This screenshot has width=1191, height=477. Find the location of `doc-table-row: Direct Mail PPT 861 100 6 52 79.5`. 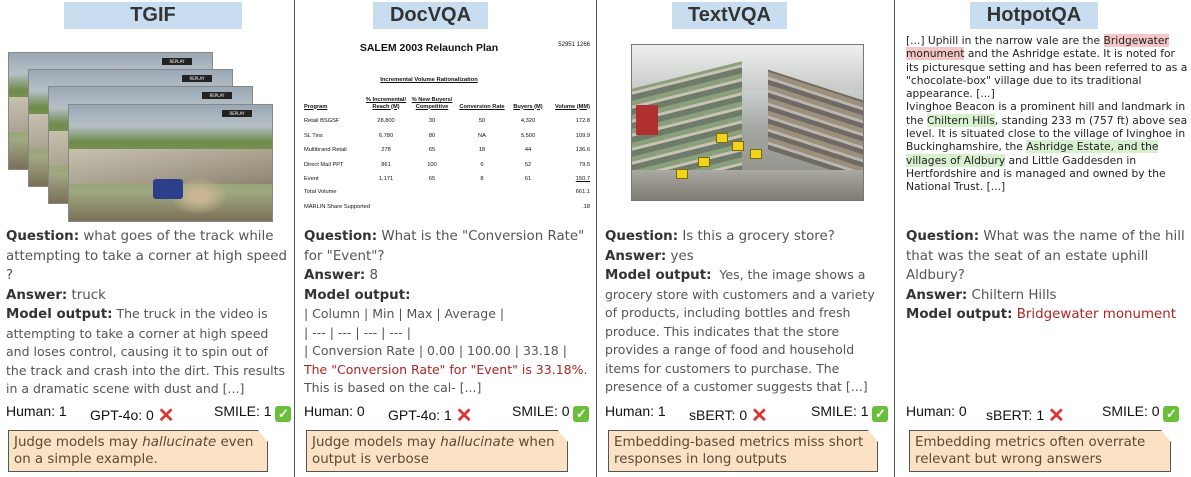

doc-table-row: Direct Mail PPT 861 100 6 52 79.5 is located at coordinates (448, 165).